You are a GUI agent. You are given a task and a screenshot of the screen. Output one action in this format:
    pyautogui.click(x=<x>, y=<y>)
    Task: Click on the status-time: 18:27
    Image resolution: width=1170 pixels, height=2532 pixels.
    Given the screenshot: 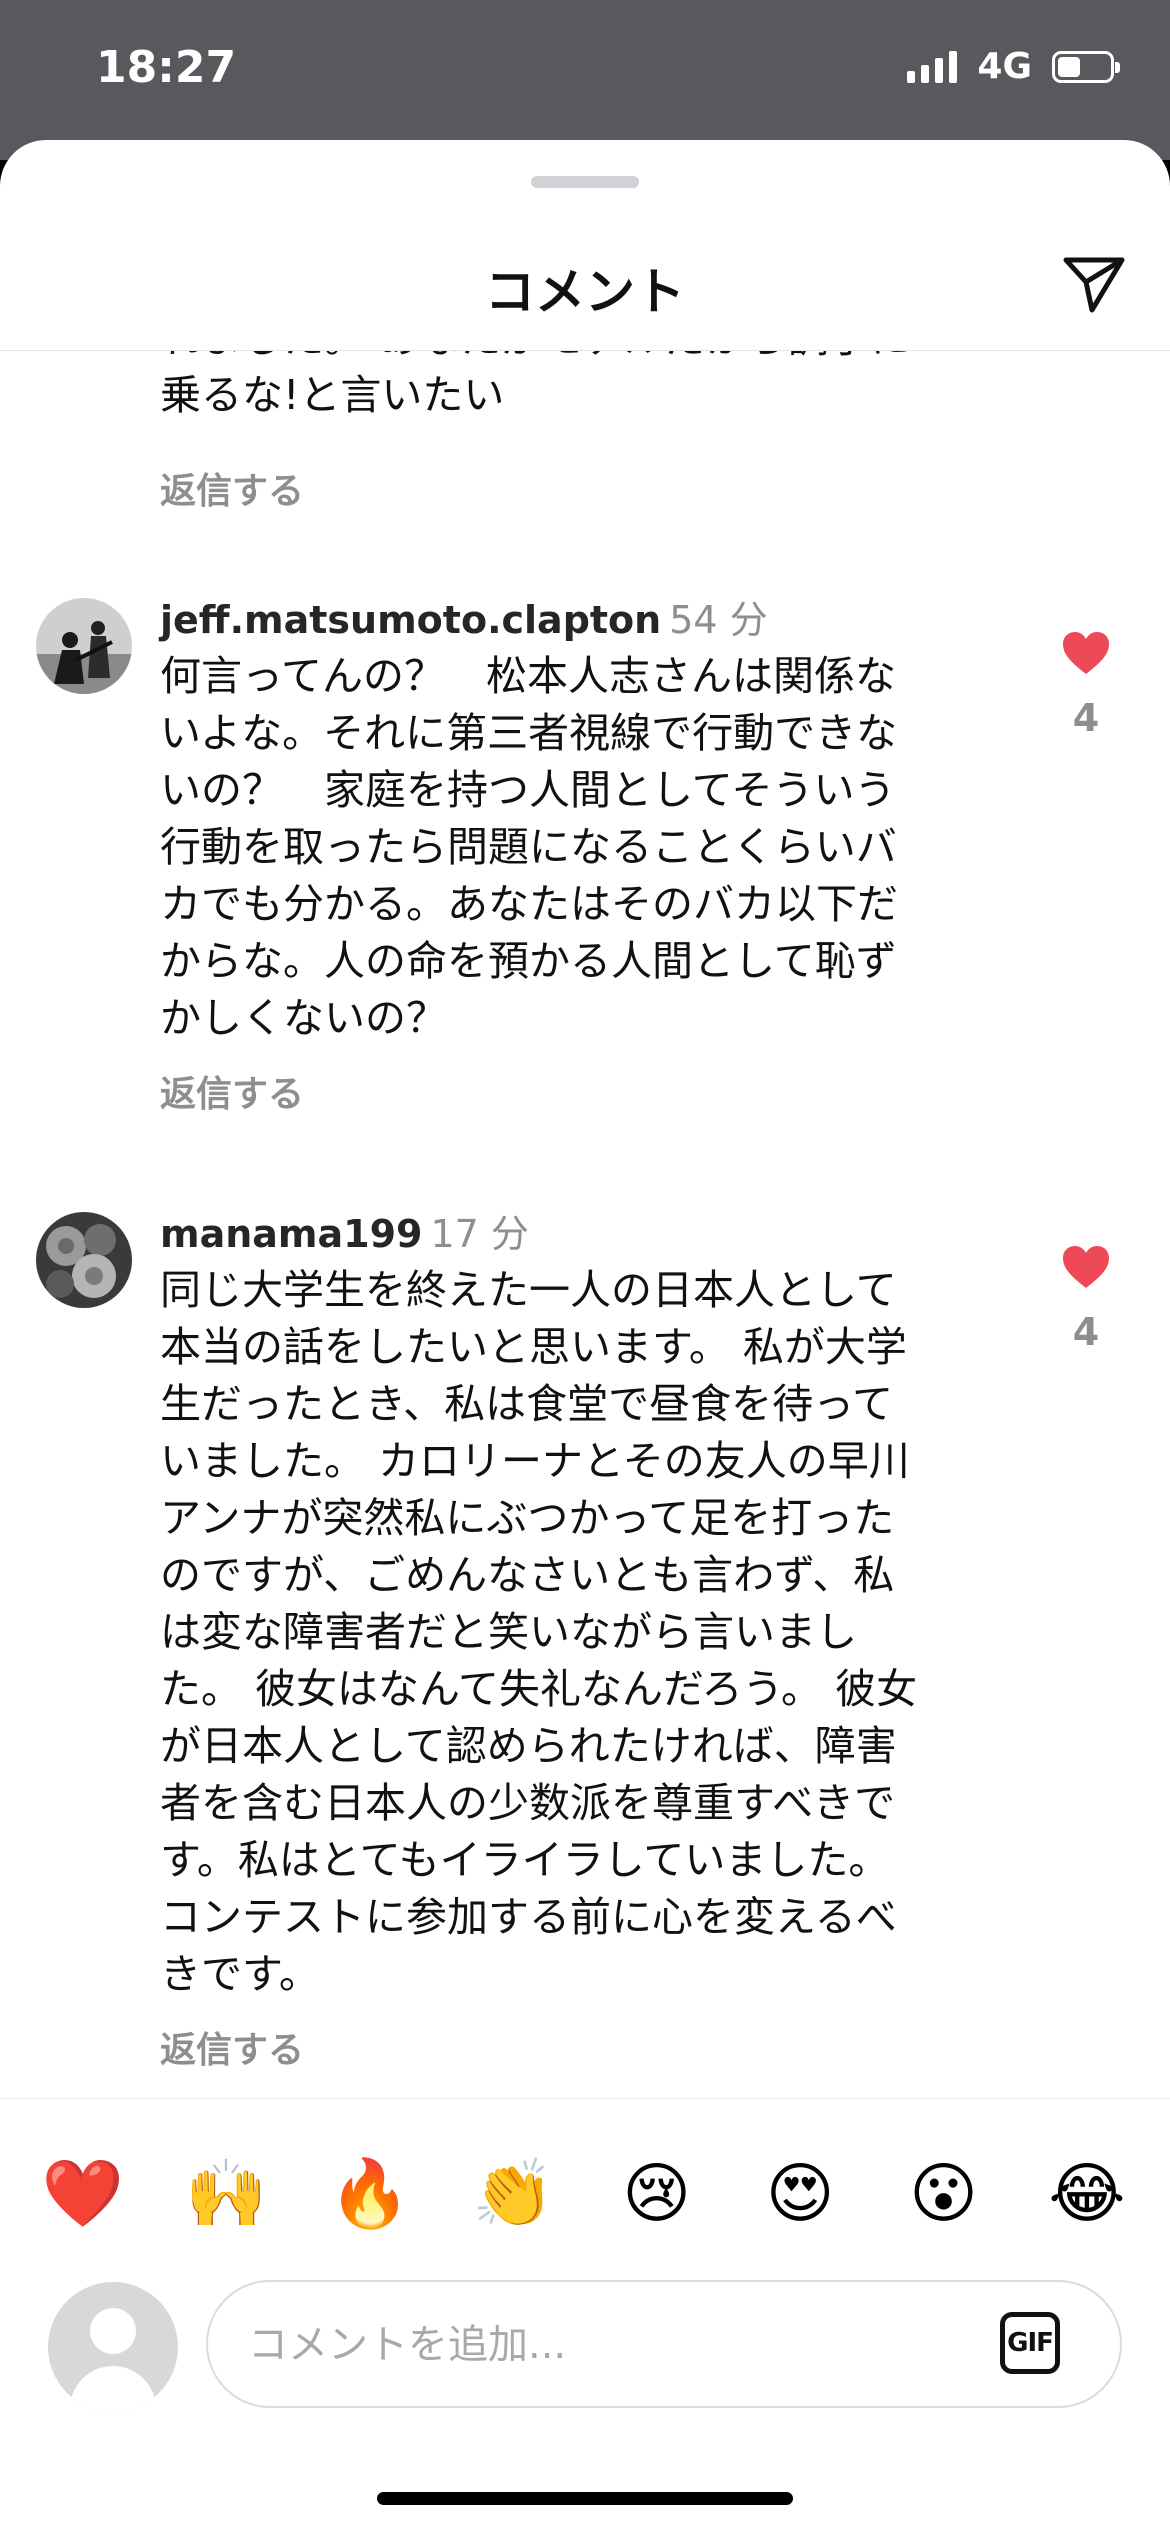 What is the action you would take?
    pyautogui.click(x=166, y=67)
    